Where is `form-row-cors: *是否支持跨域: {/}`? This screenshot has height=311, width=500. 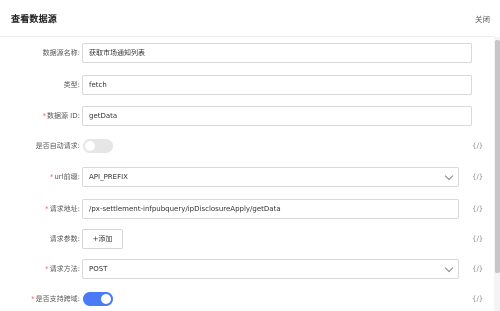 form-row-cors: *是否支持跨域: {/} is located at coordinates (245, 299).